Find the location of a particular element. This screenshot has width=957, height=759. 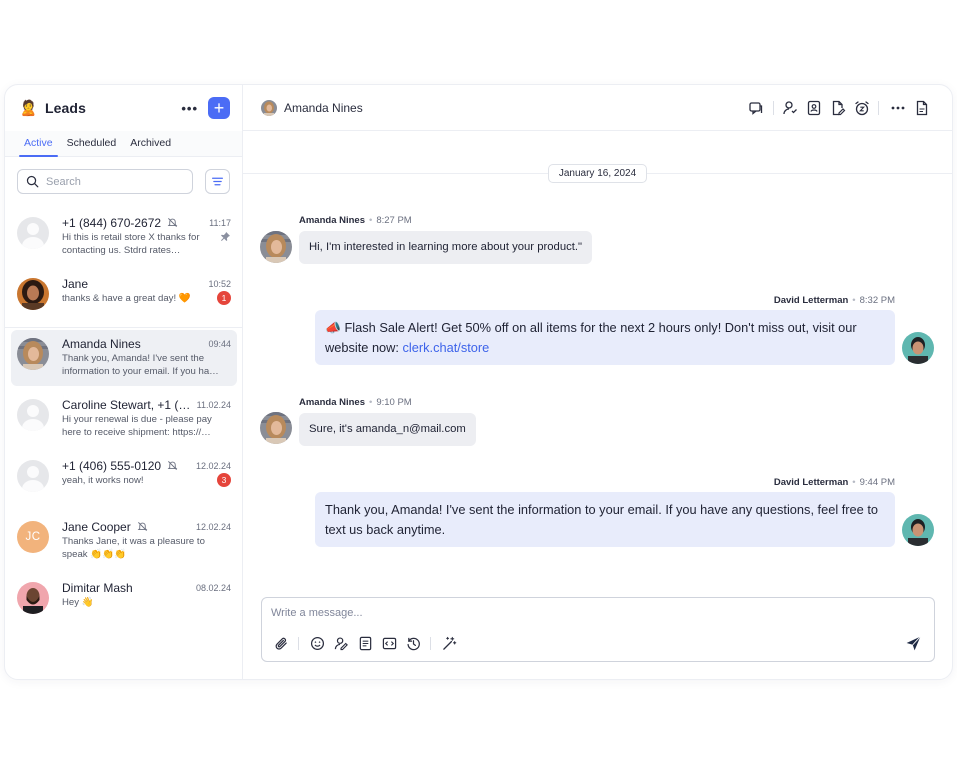

send-icon is located at coordinates (913, 643).